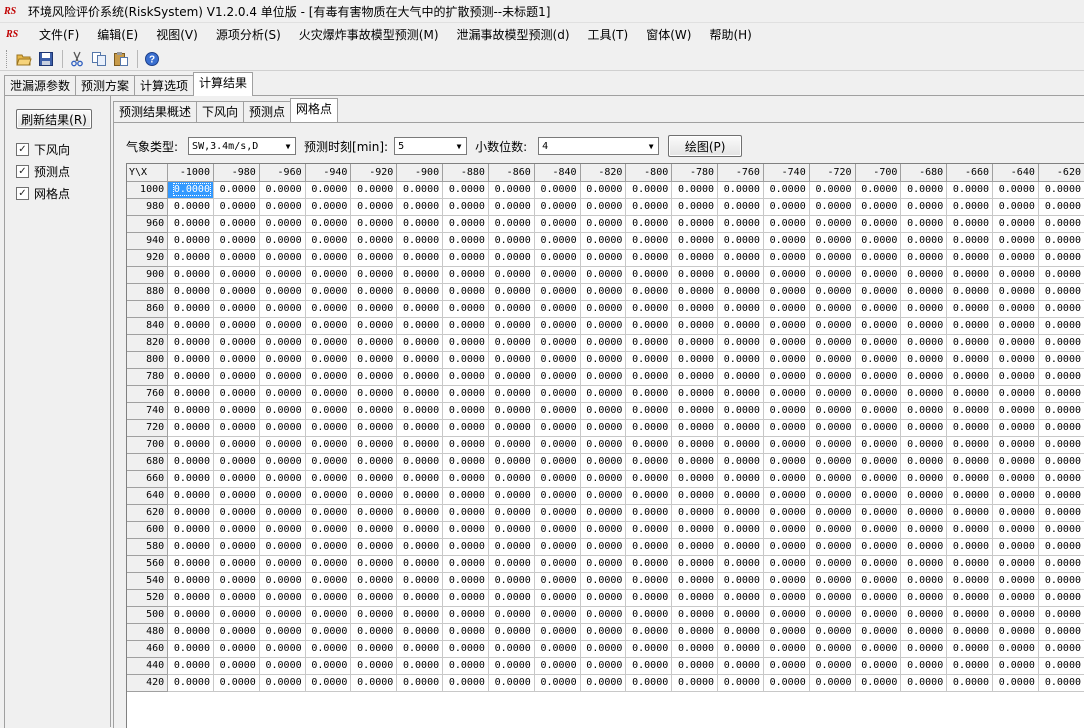  I want to click on menu-view: 视图(V), so click(177, 34).